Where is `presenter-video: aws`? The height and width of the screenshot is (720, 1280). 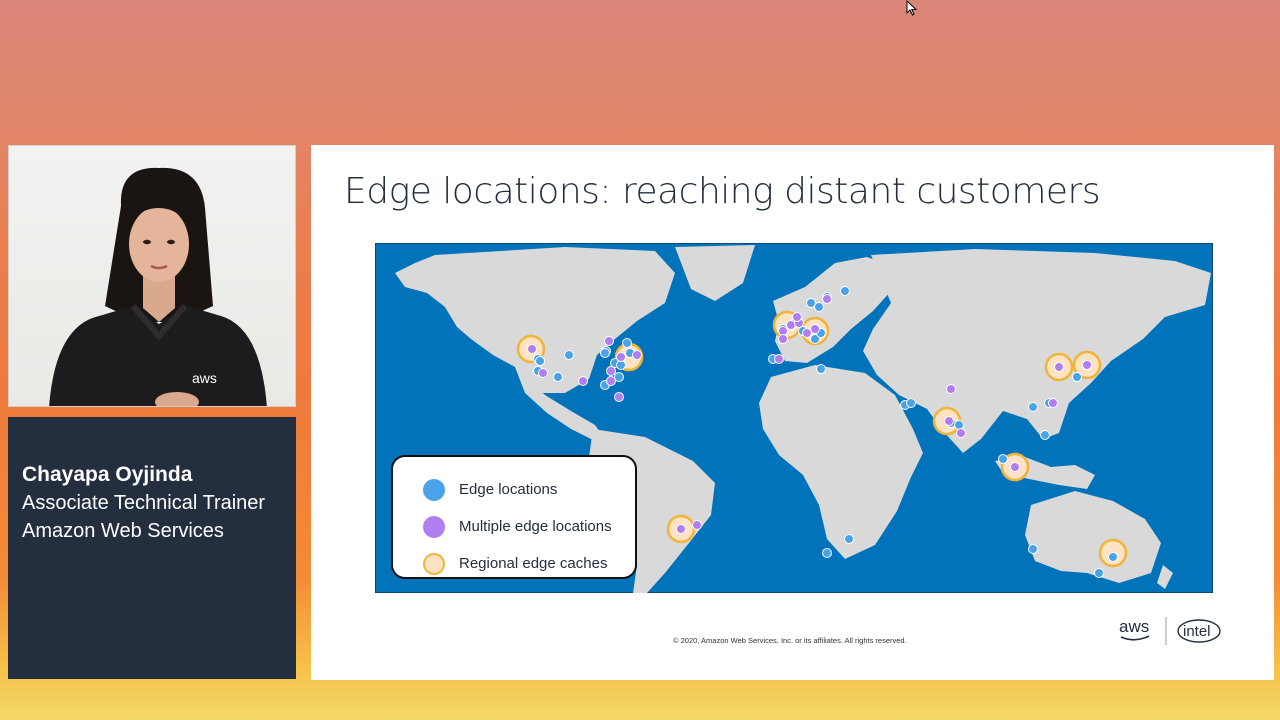 presenter-video: aws is located at coordinates (152, 276).